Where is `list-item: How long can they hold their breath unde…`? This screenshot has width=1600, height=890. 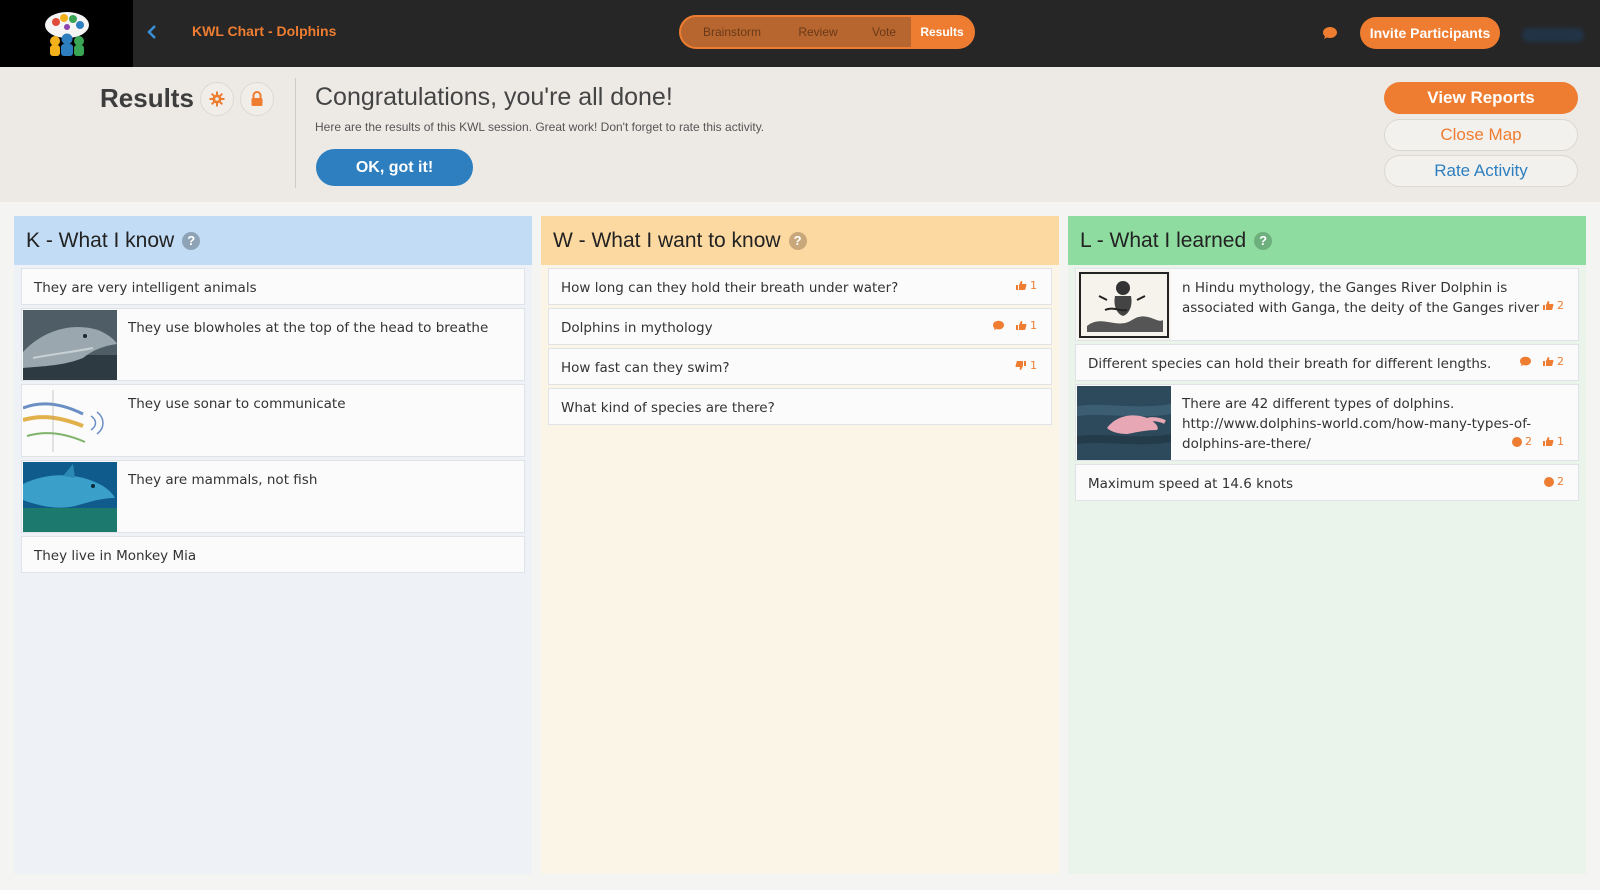 list-item: How long can they hold their breath unde… is located at coordinates (800, 286).